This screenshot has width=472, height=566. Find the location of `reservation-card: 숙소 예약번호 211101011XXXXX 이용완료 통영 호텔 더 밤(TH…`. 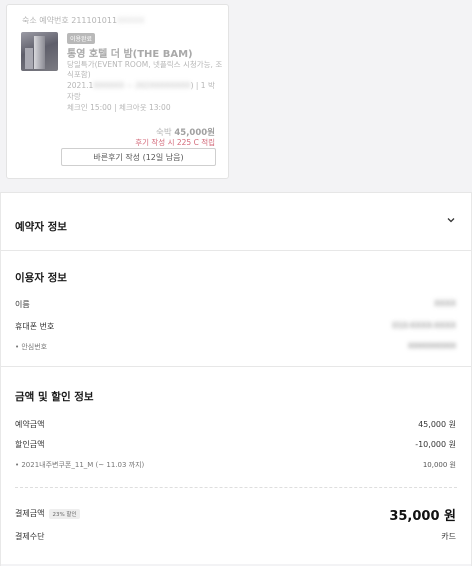

reservation-card: 숙소 예약번호 211101011XXXXX 이용완료 통영 호텔 더 밤(TH… is located at coordinates (117, 91).